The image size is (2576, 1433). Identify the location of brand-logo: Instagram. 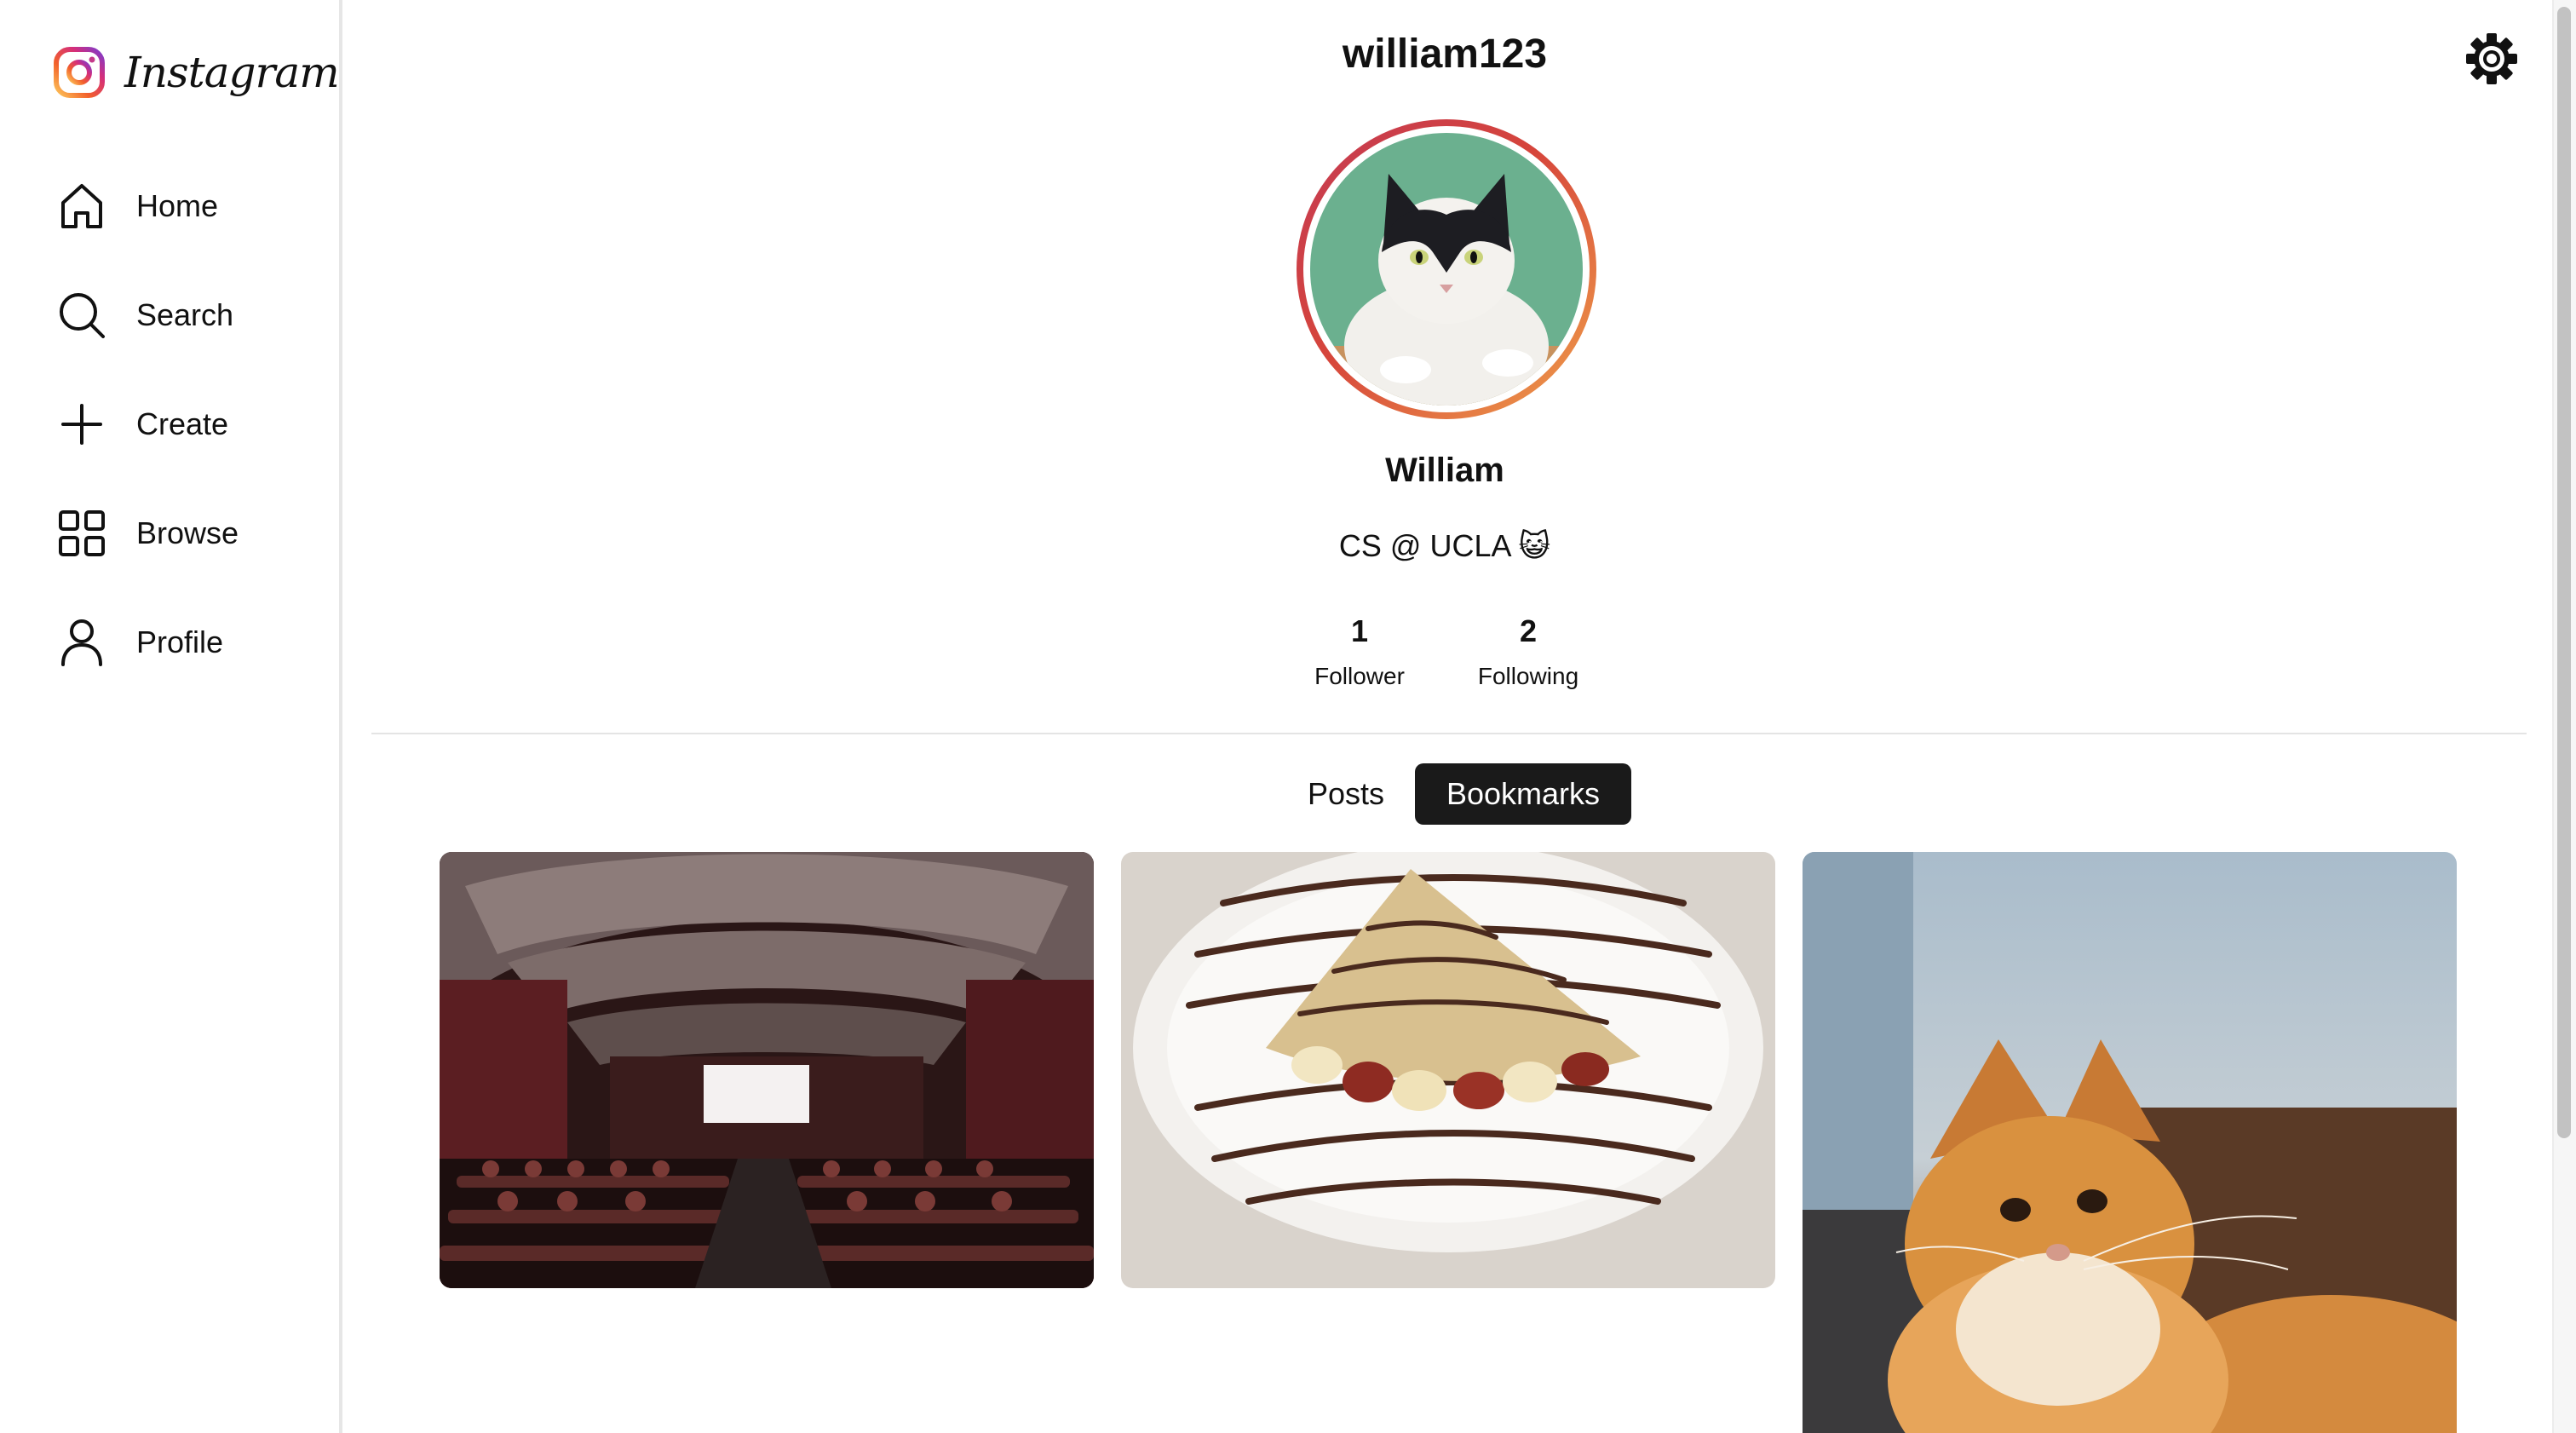
(197, 72).